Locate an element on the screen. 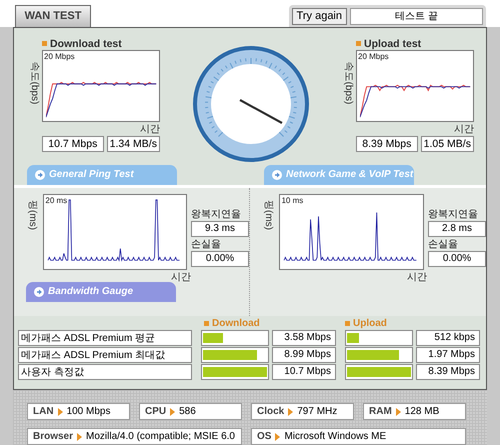 This screenshot has width=500, height=445. chart-title: Upload test is located at coordinates (393, 44).